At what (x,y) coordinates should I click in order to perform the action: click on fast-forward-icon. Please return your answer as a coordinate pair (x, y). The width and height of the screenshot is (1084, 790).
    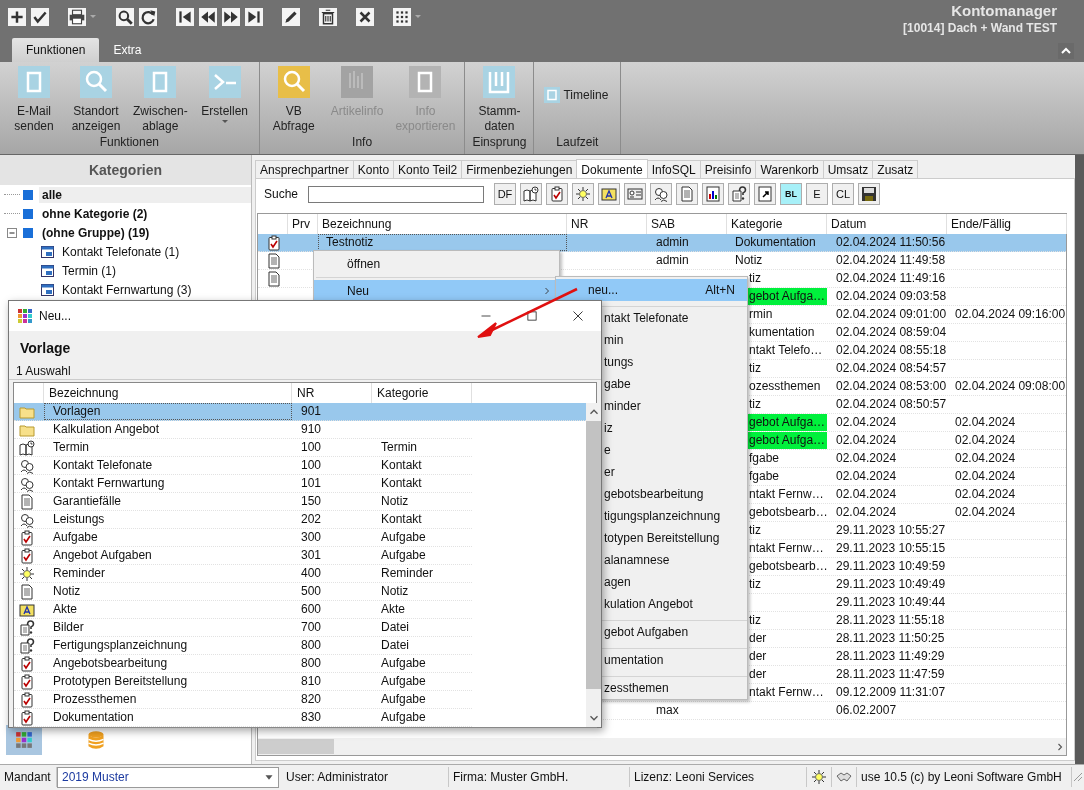
    Looking at the image, I should click on (231, 17).